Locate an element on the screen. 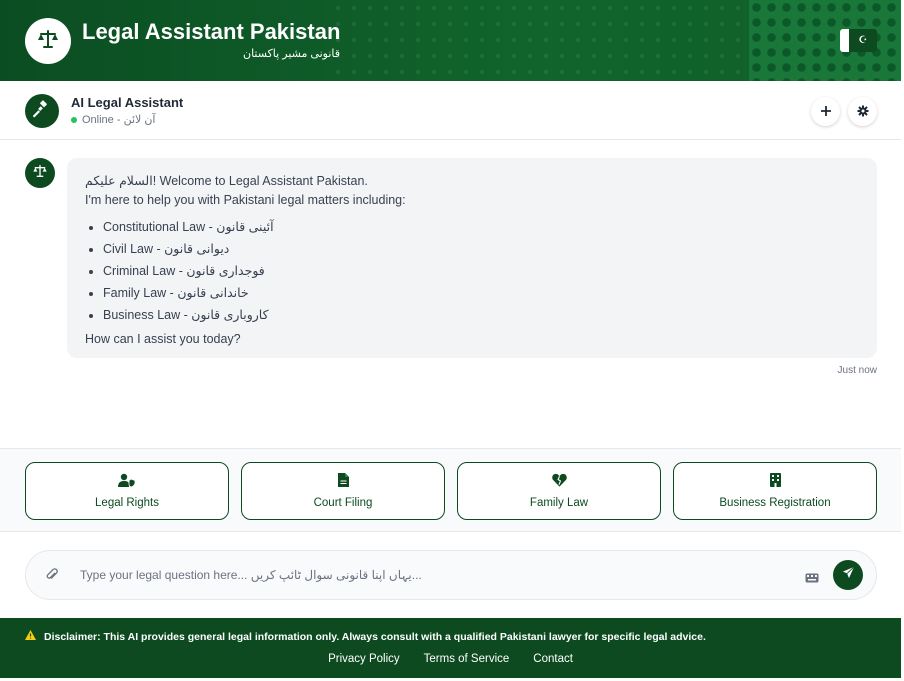 This screenshot has width=904, height=681. greeting-text: Welcome to Legal Assistant Pakistan. is located at coordinates (262, 181).